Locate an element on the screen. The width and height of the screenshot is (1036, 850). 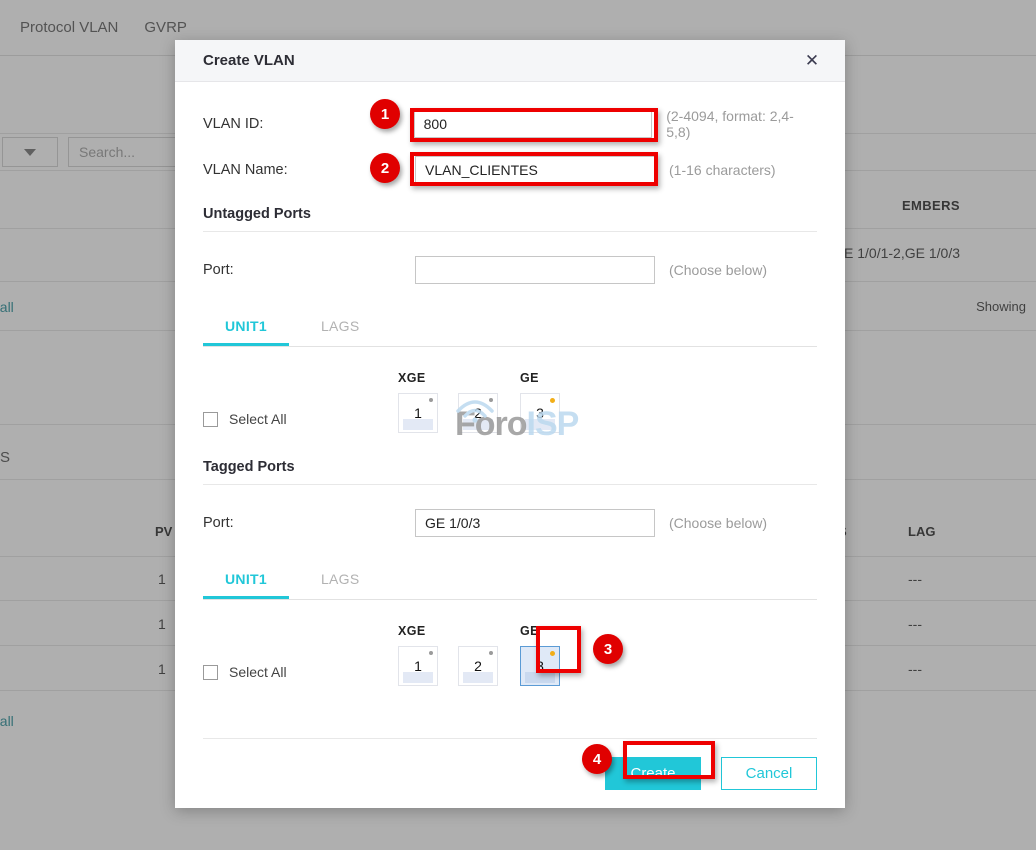
untagged-port-label: Port: is located at coordinates (218, 270).